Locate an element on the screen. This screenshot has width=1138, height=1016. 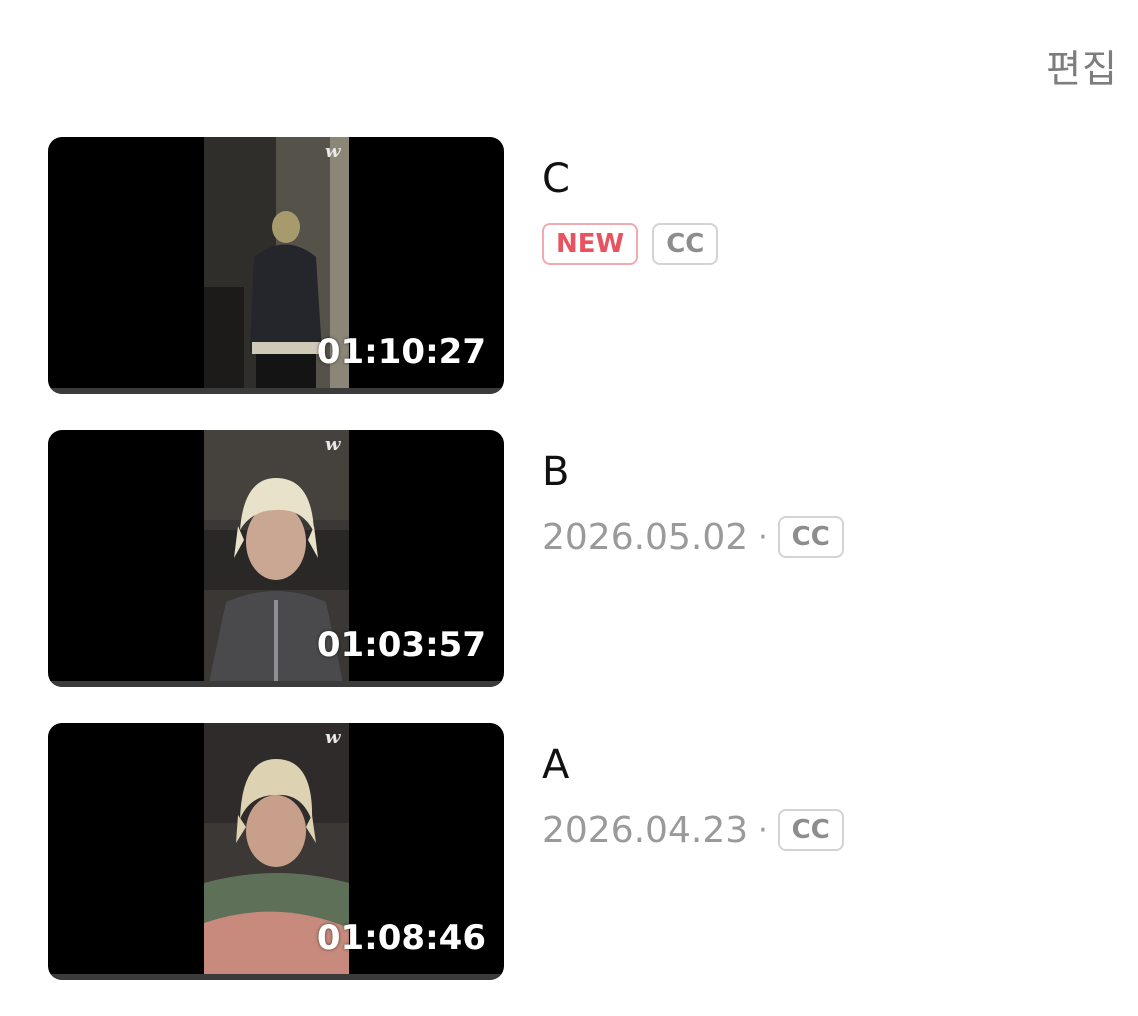
edit-button: 편집 is located at coordinates (1082, 65).